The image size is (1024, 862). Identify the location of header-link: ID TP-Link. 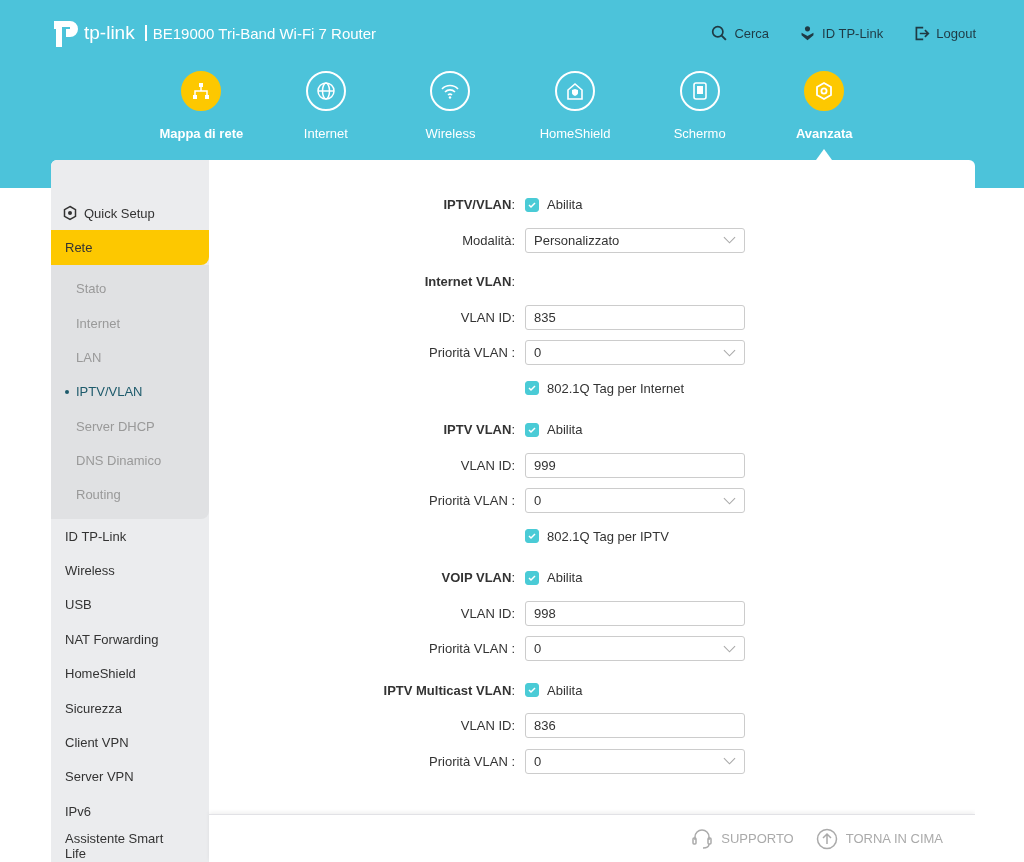
(841, 33).